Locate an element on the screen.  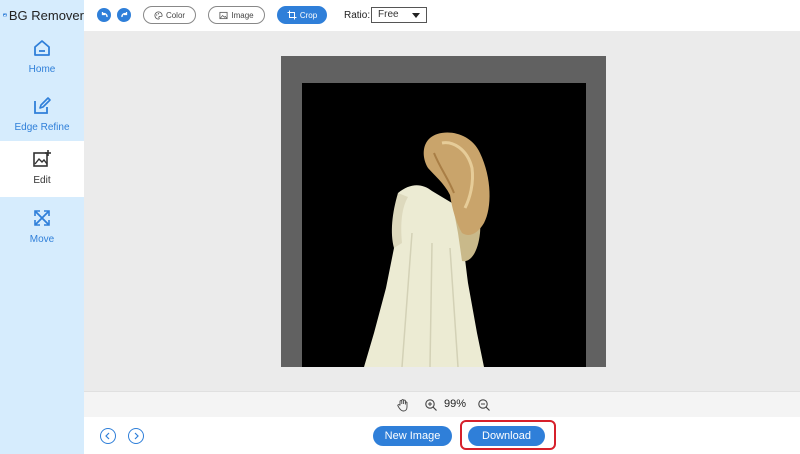
brand: BG Remover is located at coordinates (42, 15).